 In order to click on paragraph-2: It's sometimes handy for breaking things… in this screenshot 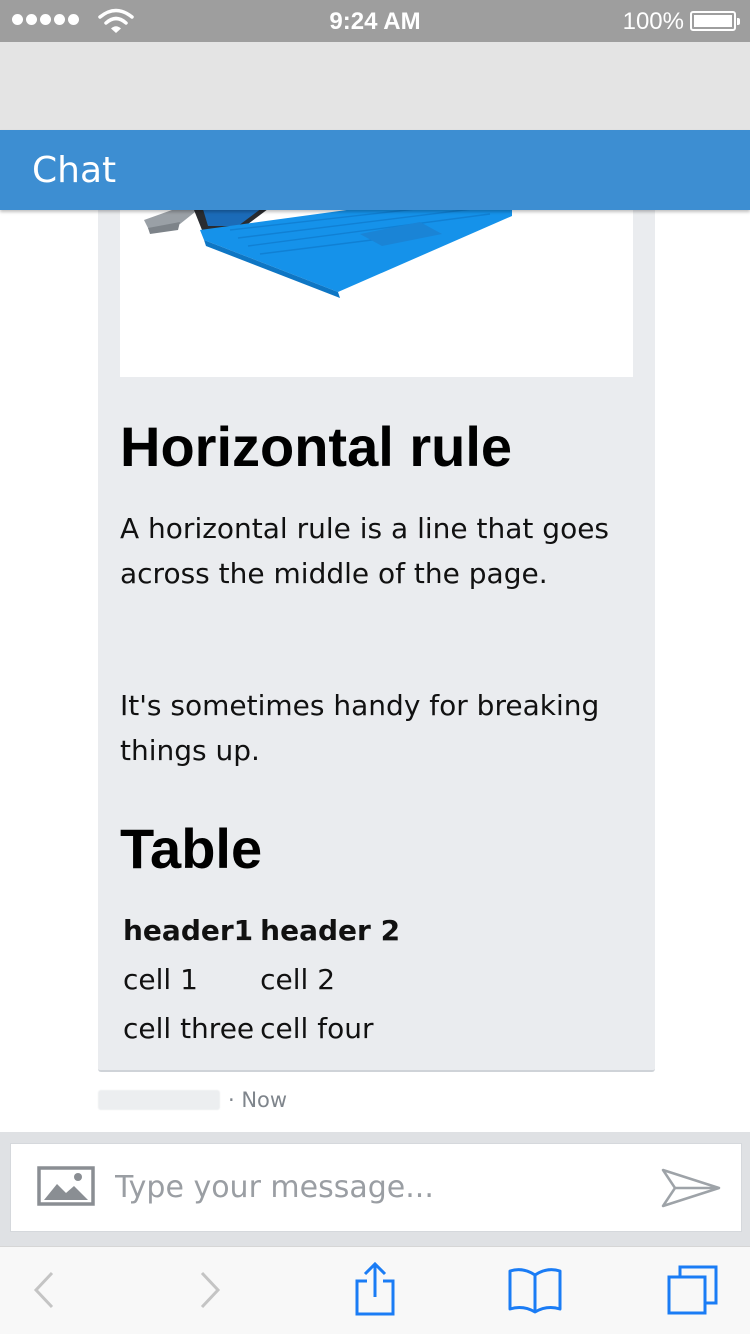, I will do `click(360, 728)`.